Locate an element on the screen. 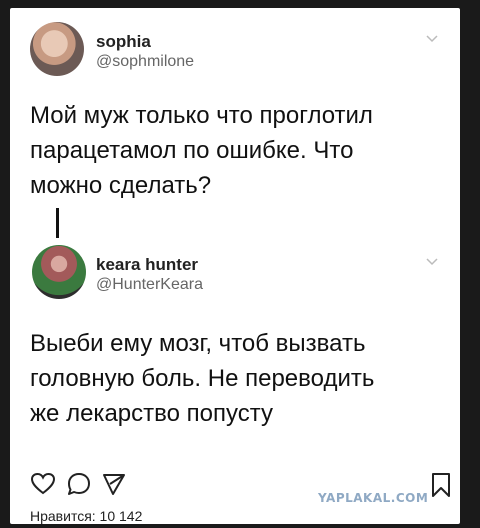 This screenshot has height=528, width=480. tweet-line: парацетамол по ошибке. Что is located at coordinates (192, 150).